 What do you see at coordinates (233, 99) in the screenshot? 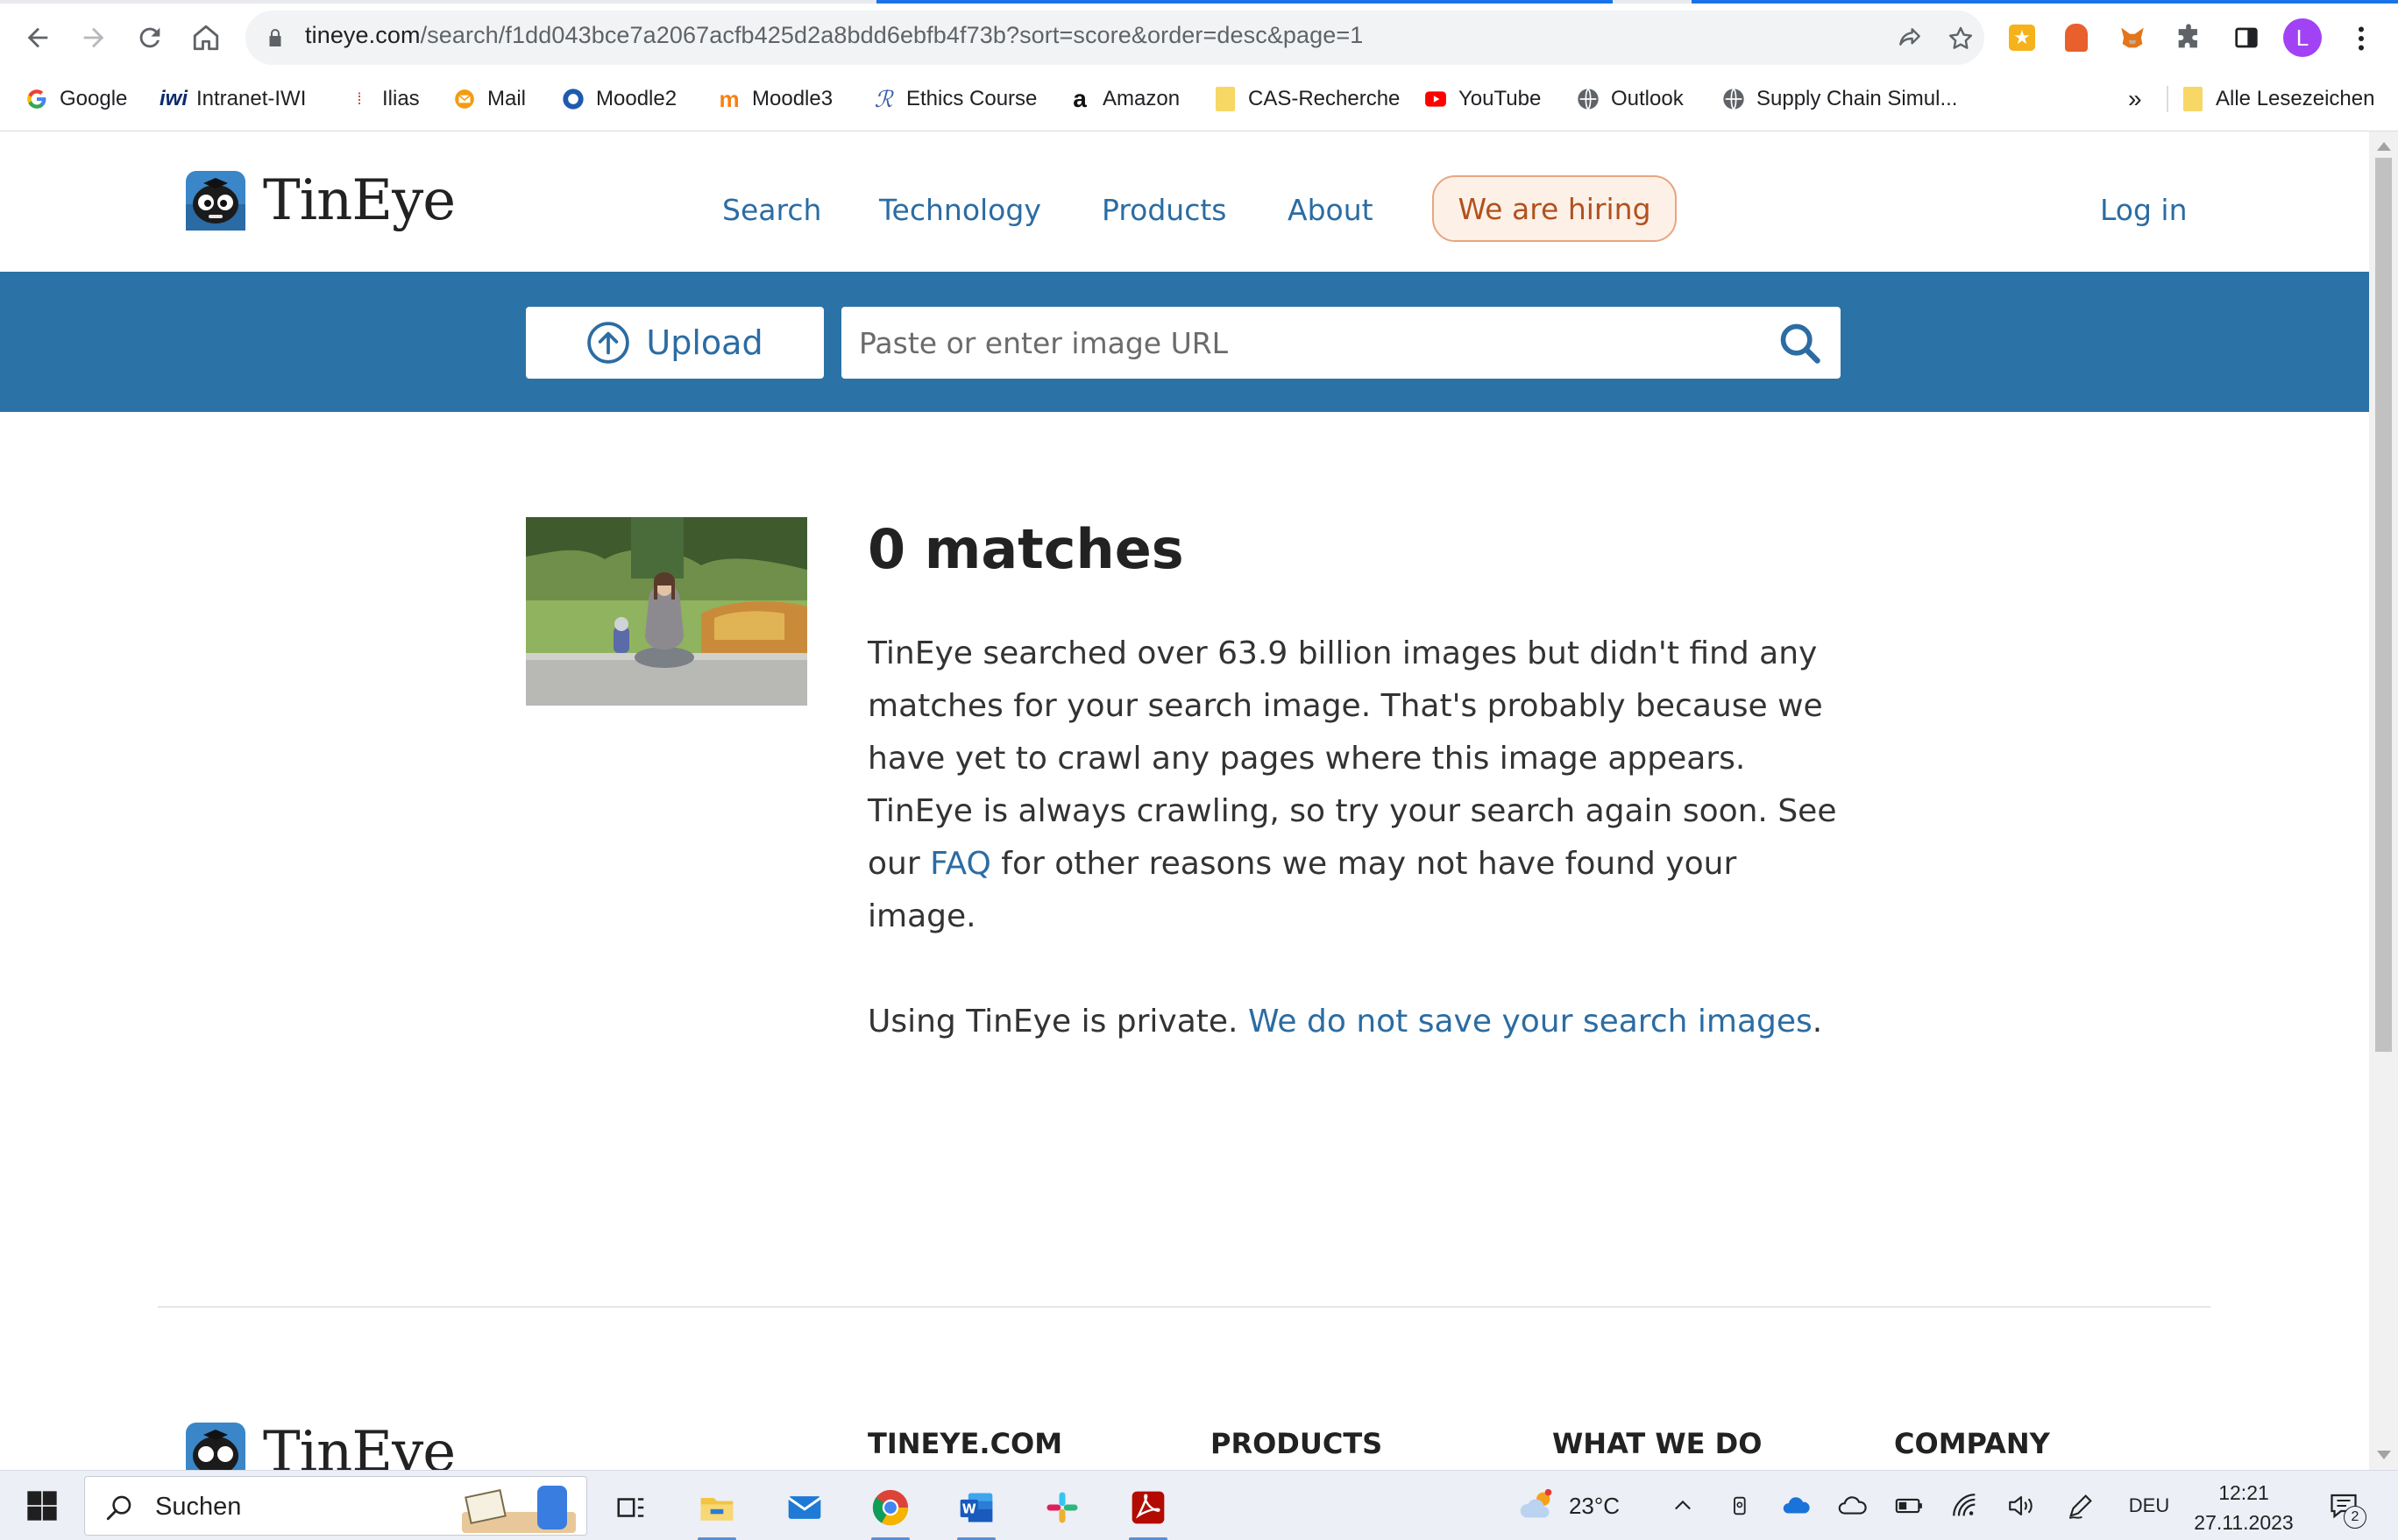
I see `bookmark-intranet-iwi: iwi Intranet-IWI` at bounding box center [233, 99].